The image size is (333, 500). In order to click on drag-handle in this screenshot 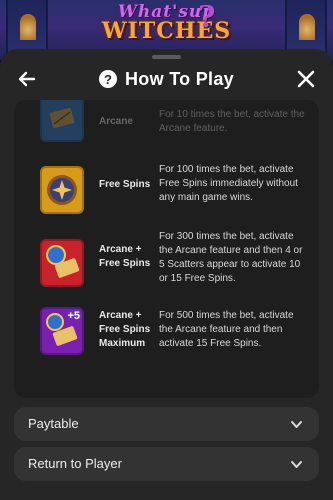, I will do `click(166, 57)`.